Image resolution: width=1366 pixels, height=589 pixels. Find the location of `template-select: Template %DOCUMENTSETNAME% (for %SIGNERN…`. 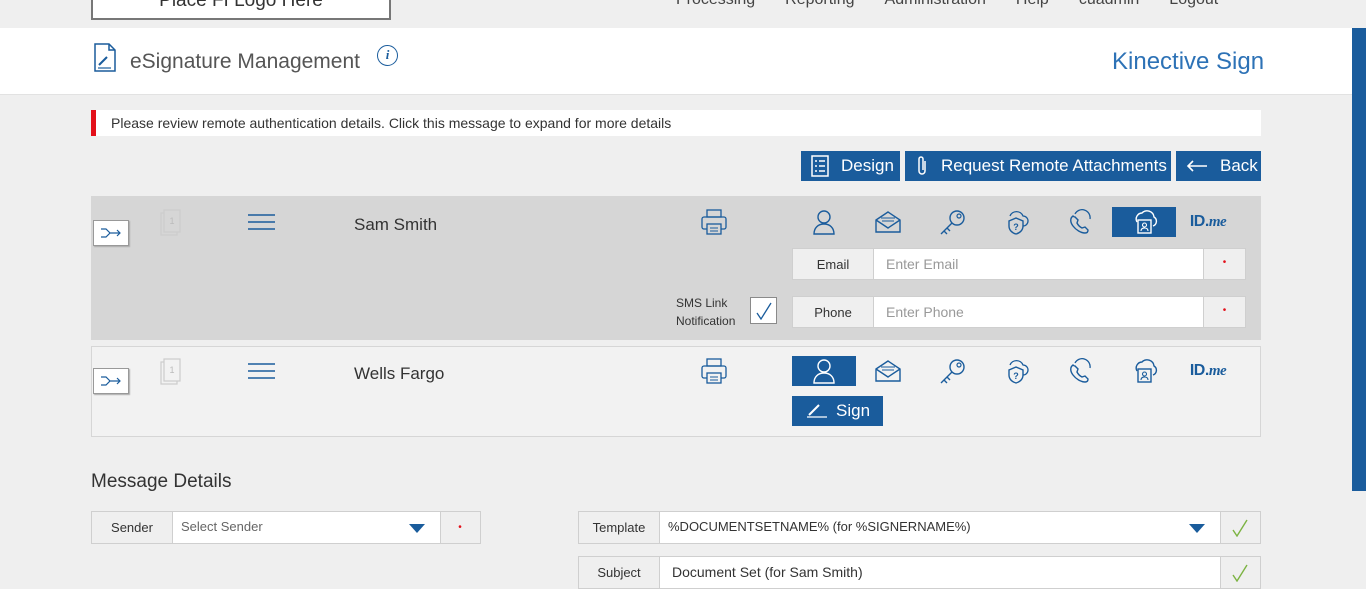

template-select: Template %DOCUMENTSETNAME% (for %SIGNERN… is located at coordinates (919, 527).